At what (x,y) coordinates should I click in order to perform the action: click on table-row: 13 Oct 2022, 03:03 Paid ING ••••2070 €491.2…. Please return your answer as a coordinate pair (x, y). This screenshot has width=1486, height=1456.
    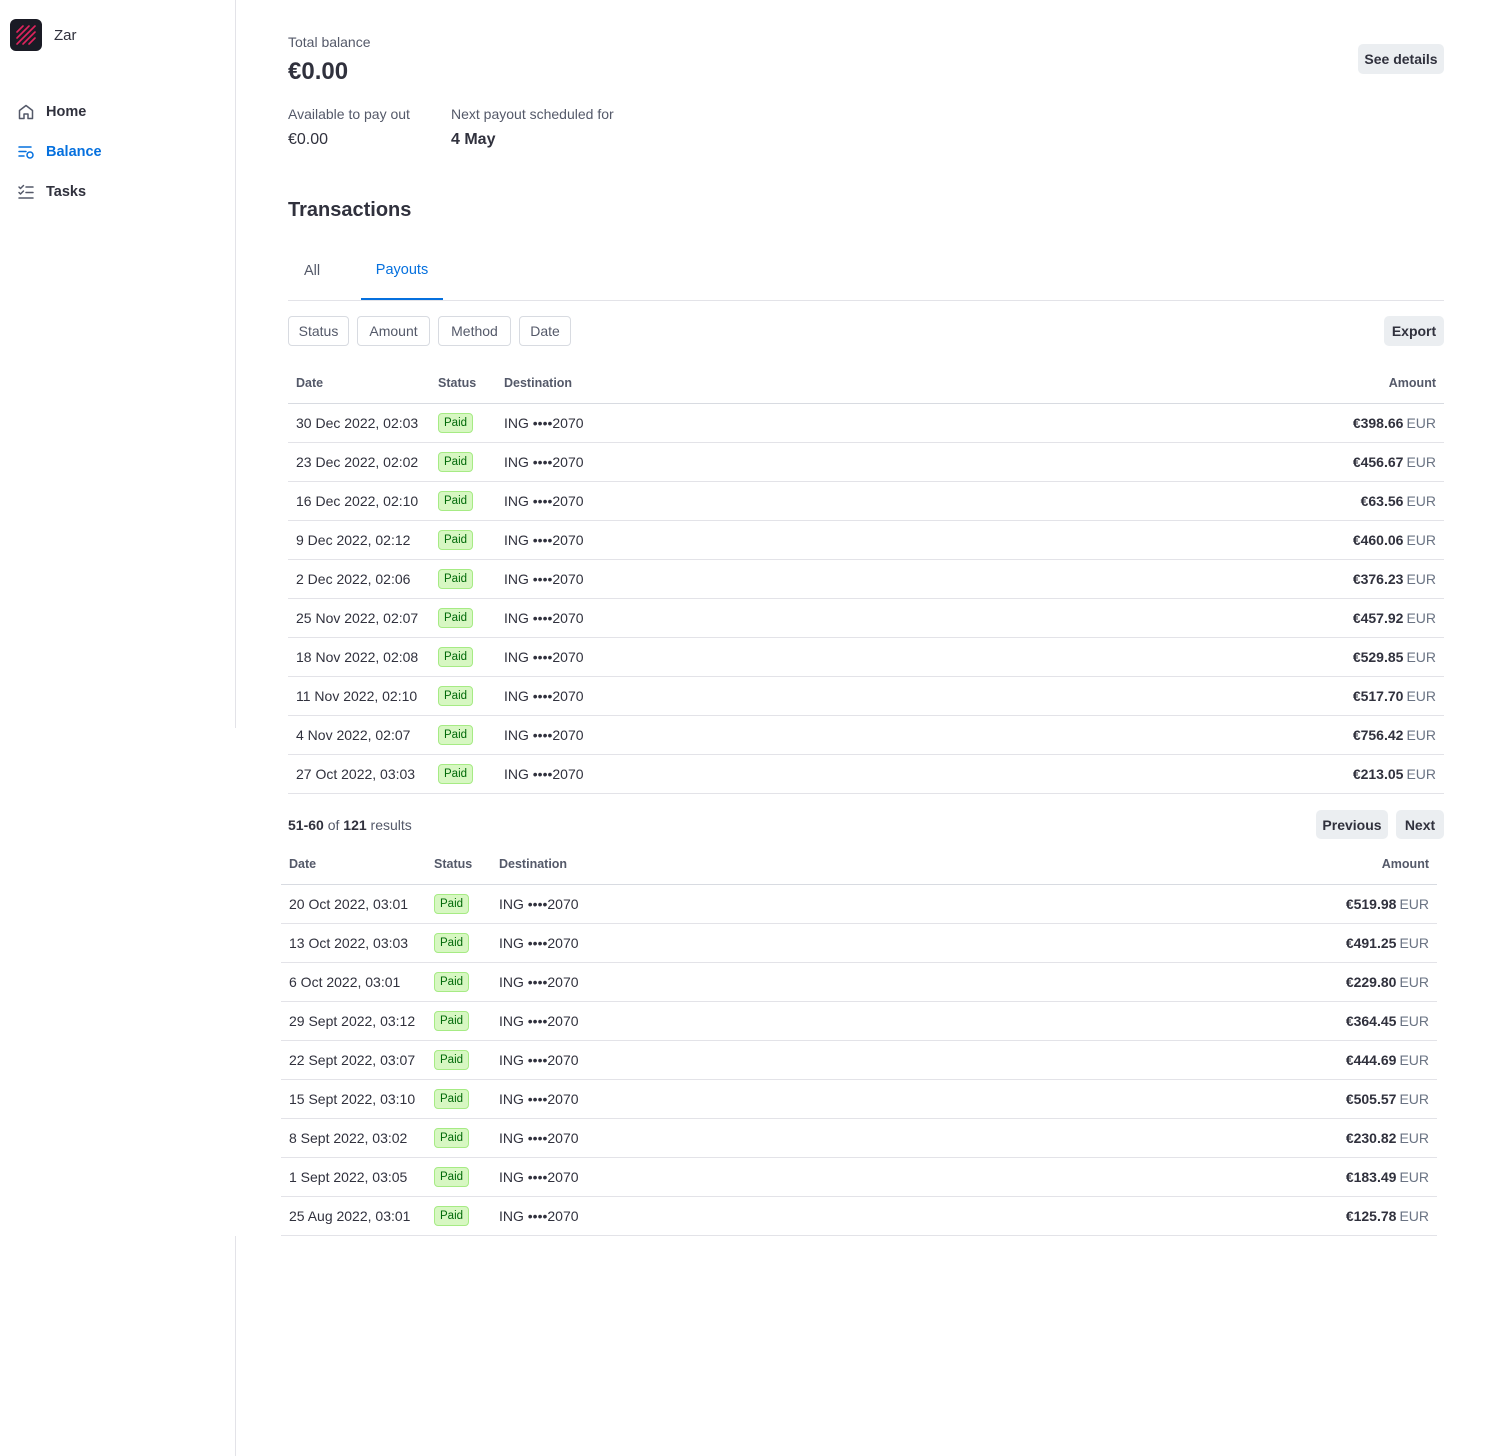
    Looking at the image, I should click on (859, 943).